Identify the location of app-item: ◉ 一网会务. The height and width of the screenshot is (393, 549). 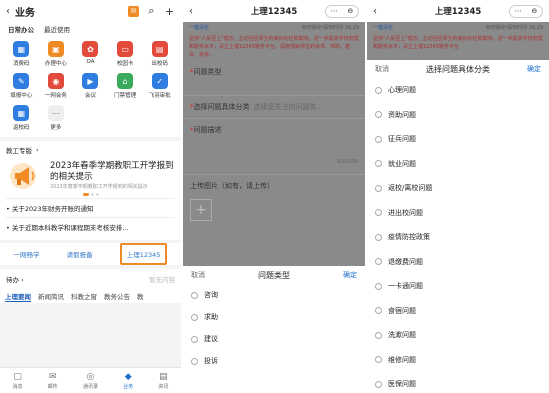
(56, 86).